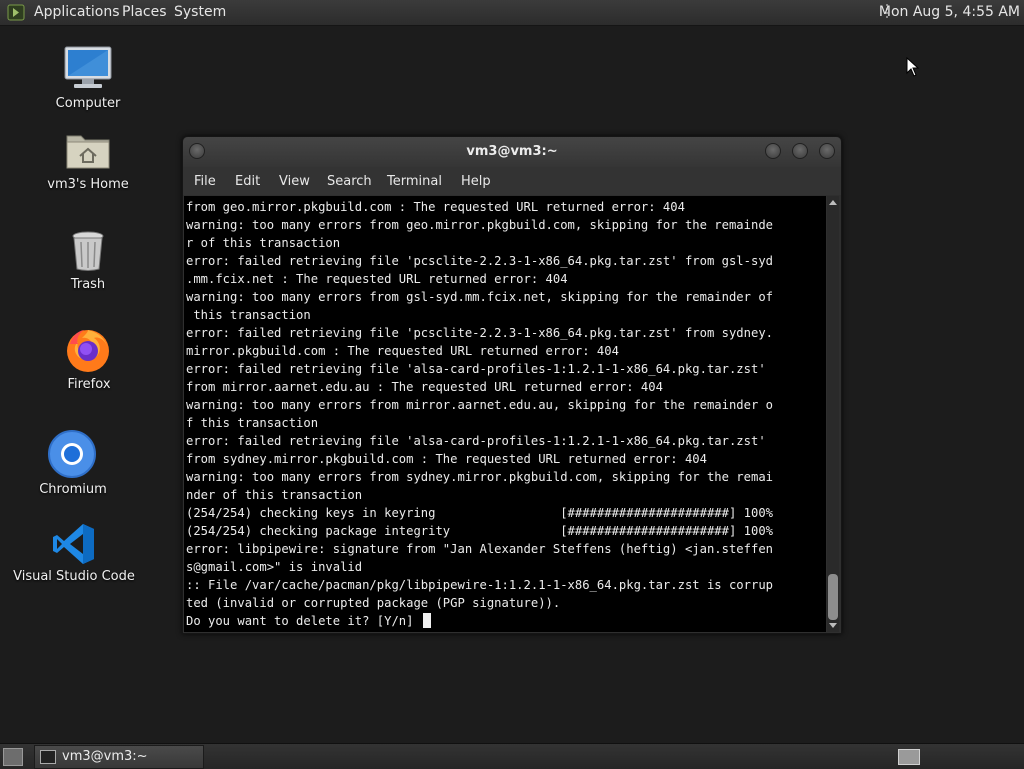 The width and height of the screenshot is (1024, 769). Describe the element at coordinates (73, 544) in the screenshot. I see `vscode-icon` at that location.